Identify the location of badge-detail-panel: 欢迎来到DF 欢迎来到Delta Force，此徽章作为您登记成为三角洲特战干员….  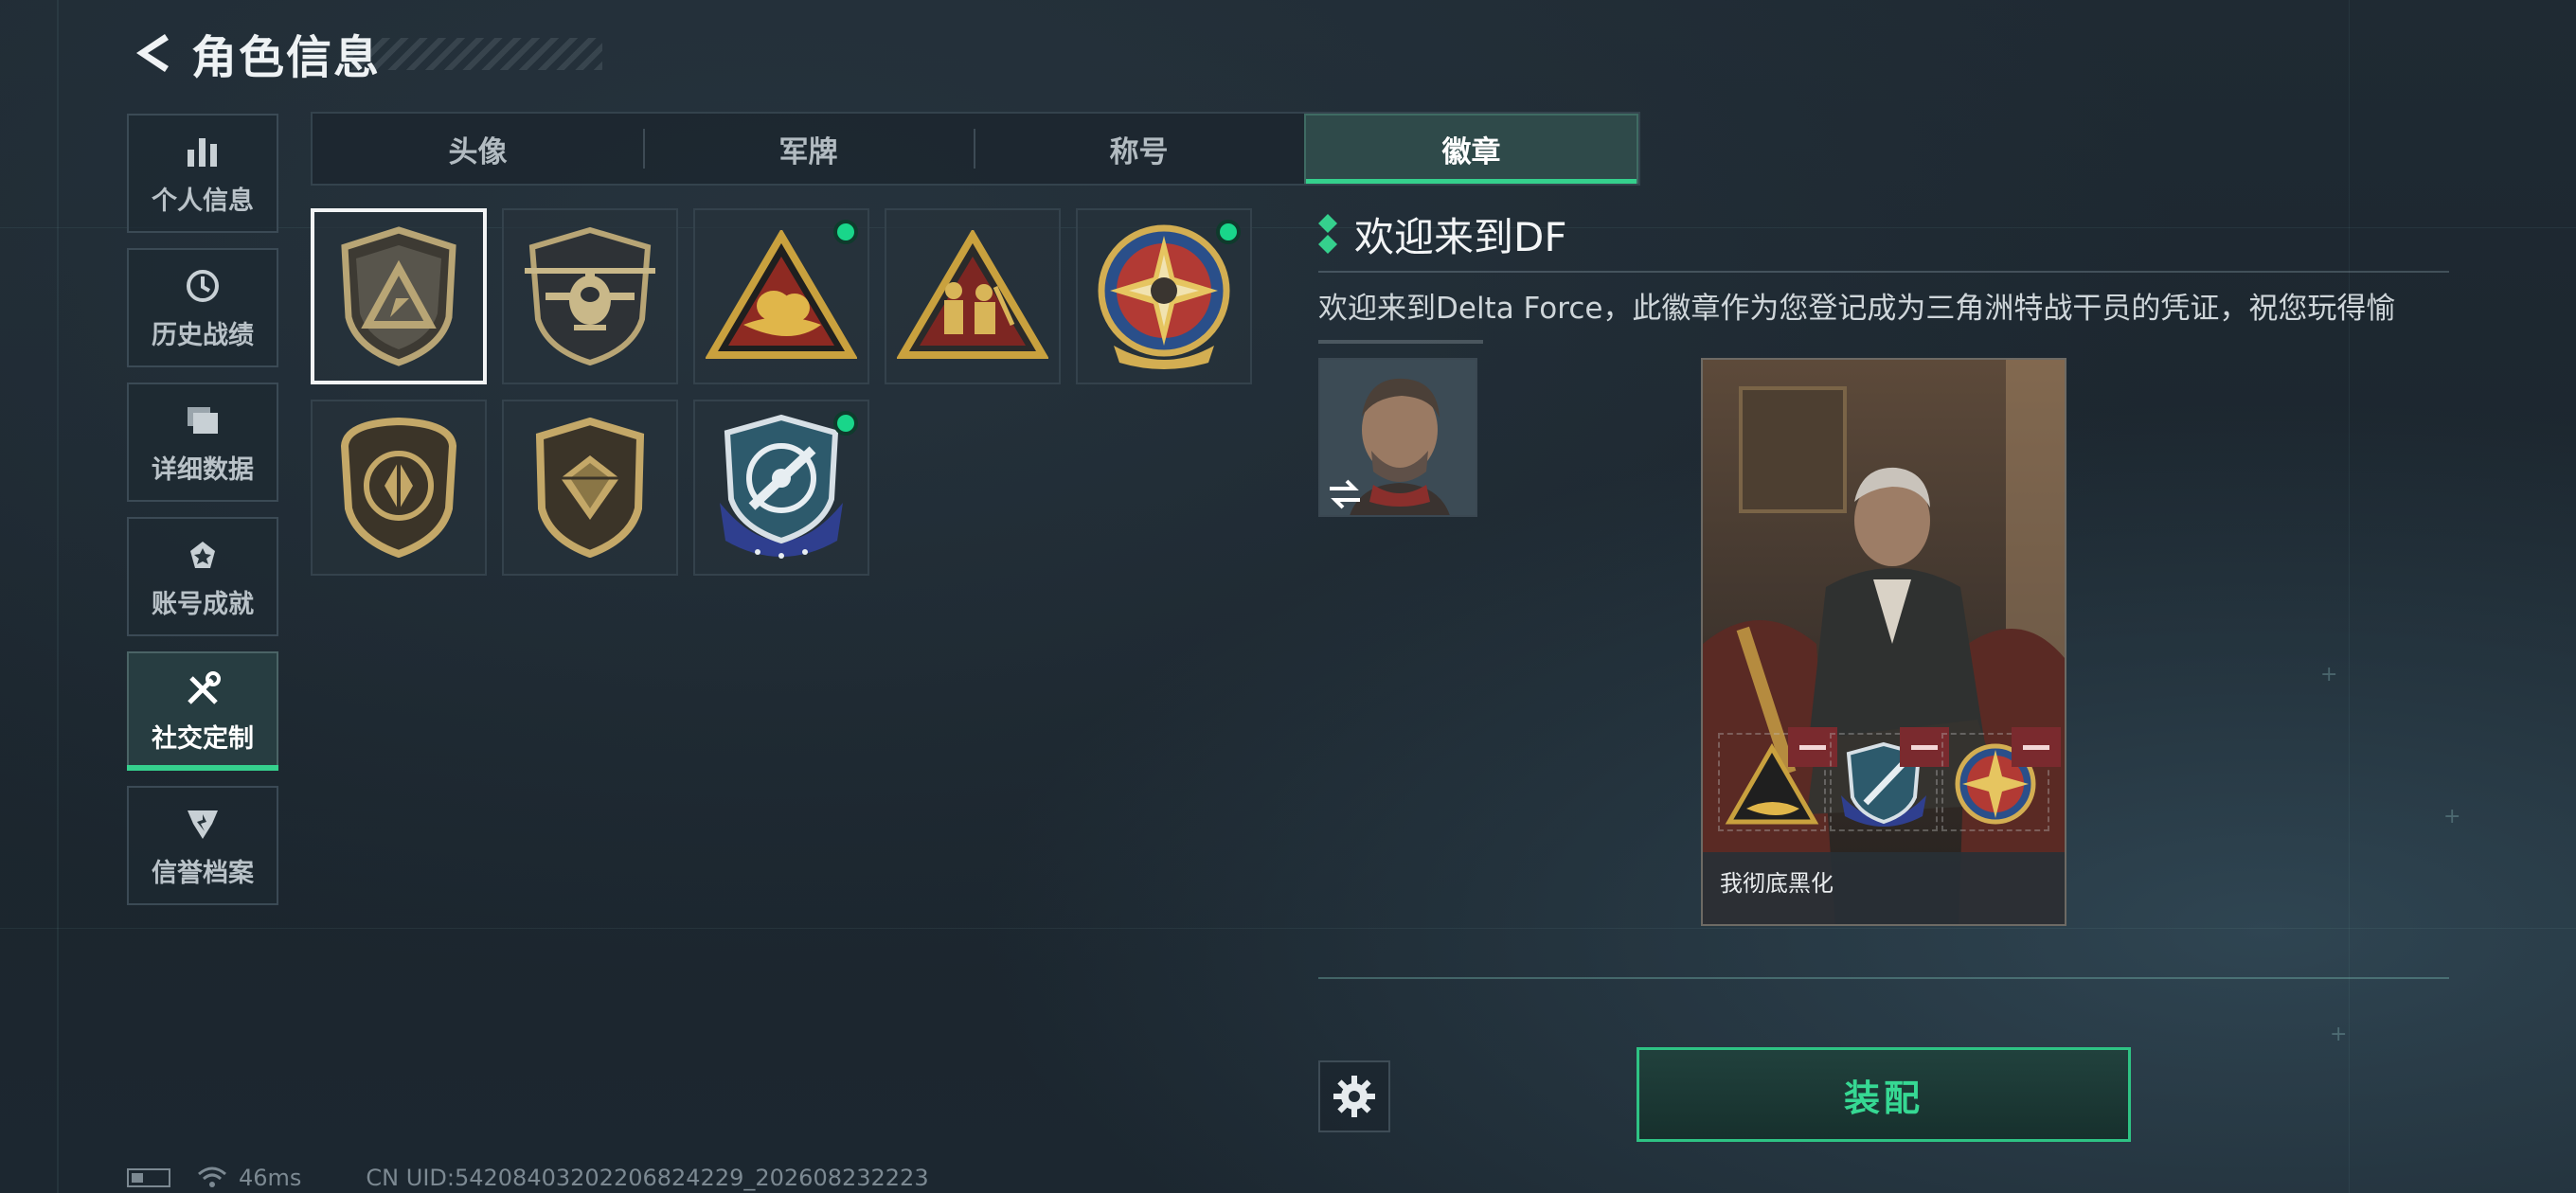
(1883, 276).